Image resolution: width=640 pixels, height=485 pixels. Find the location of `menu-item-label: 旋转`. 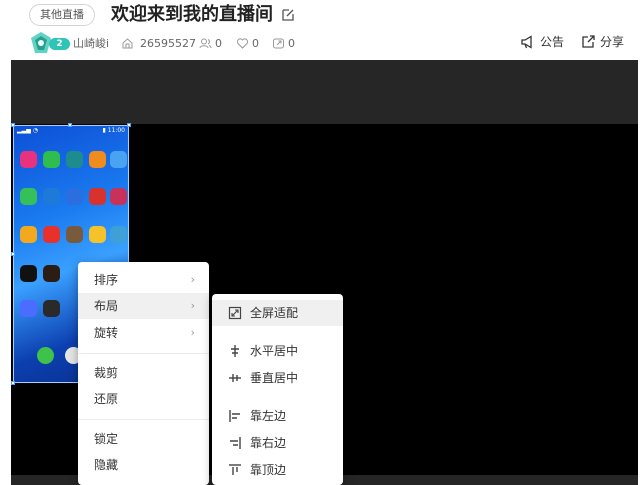

menu-item-label: 旋转 is located at coordinates (106, 333).